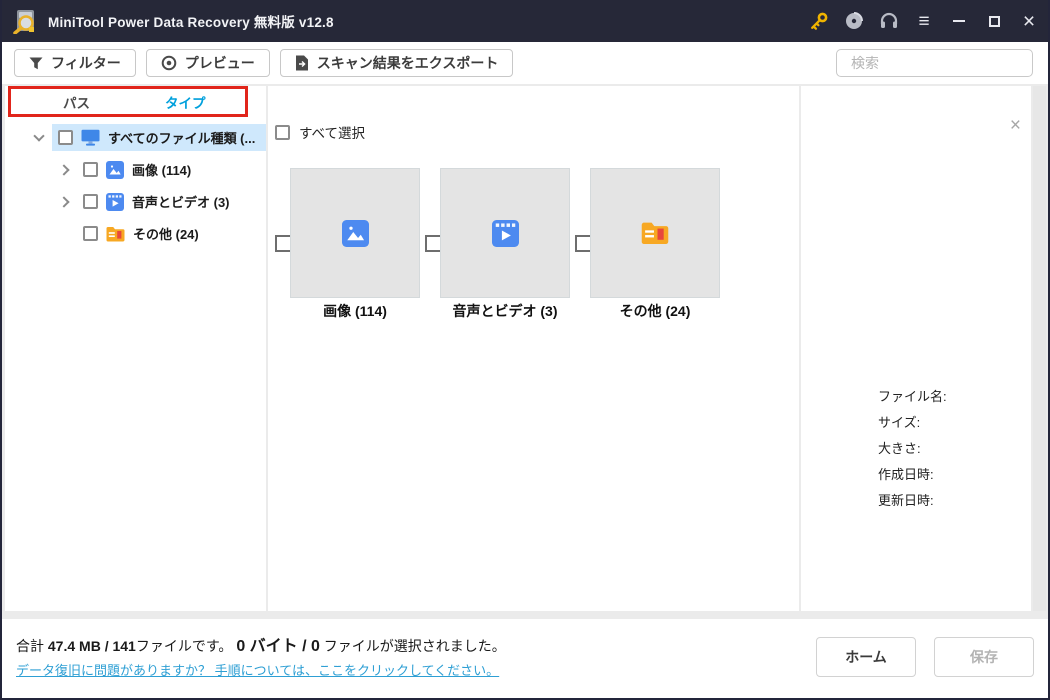  What do you see at coordinates (90, 201) in the screenshot?
I see `tree-checkbox-audio-video` at bounding box center [90, 201].